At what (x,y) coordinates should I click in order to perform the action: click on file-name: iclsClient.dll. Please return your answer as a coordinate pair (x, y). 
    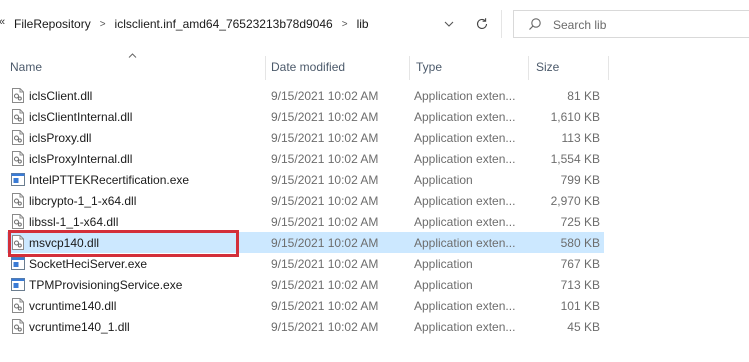
    Looking at the image, I should click on (61, 96).